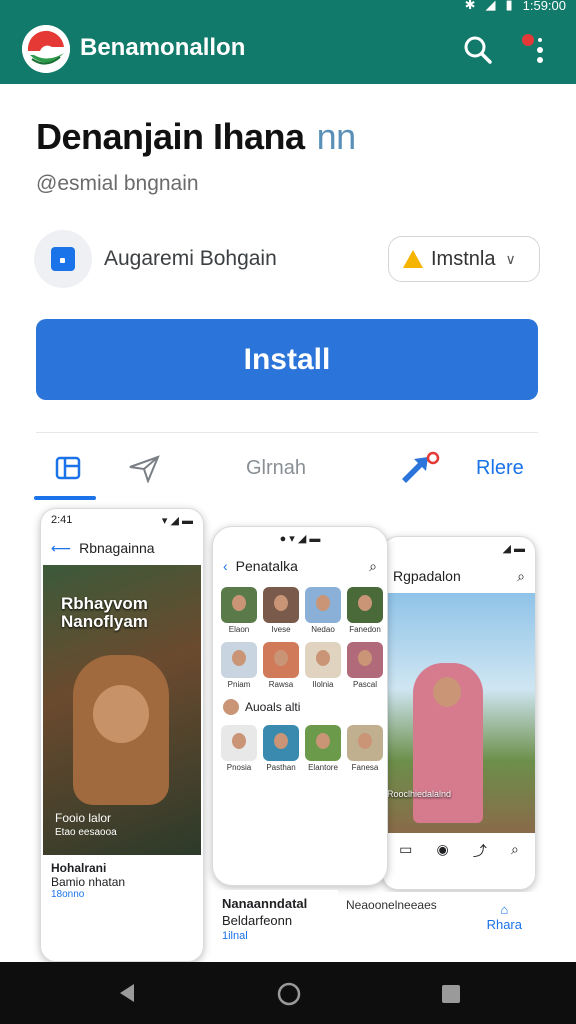 Image resolution: width=576 pixels, height=1024 pixels. What do you see at coordinates (459, 548) in the screenshot?
I see `screen-status-bar: ◢ ▬` at bounding box center [459, 548].